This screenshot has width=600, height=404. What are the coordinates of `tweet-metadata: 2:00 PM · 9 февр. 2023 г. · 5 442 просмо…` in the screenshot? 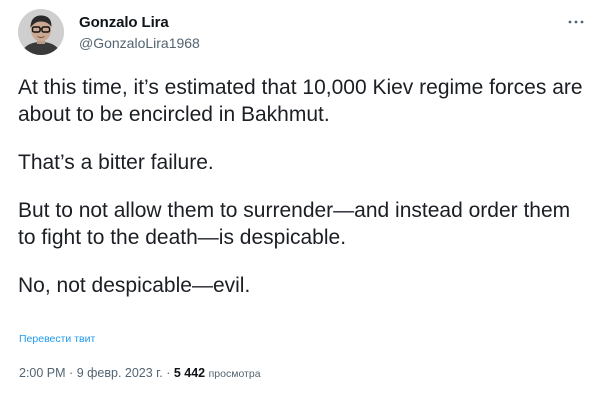 It's located at (140, 373).